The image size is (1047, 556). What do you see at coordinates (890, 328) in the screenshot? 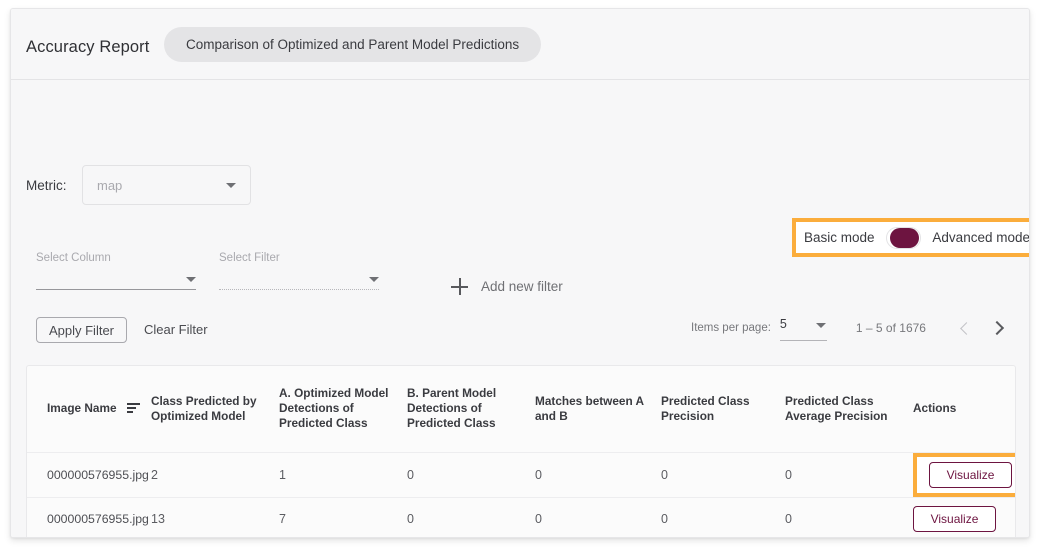
I see `page-range-label: 1 – 5 of 1676` at bounding box center [890, 328].